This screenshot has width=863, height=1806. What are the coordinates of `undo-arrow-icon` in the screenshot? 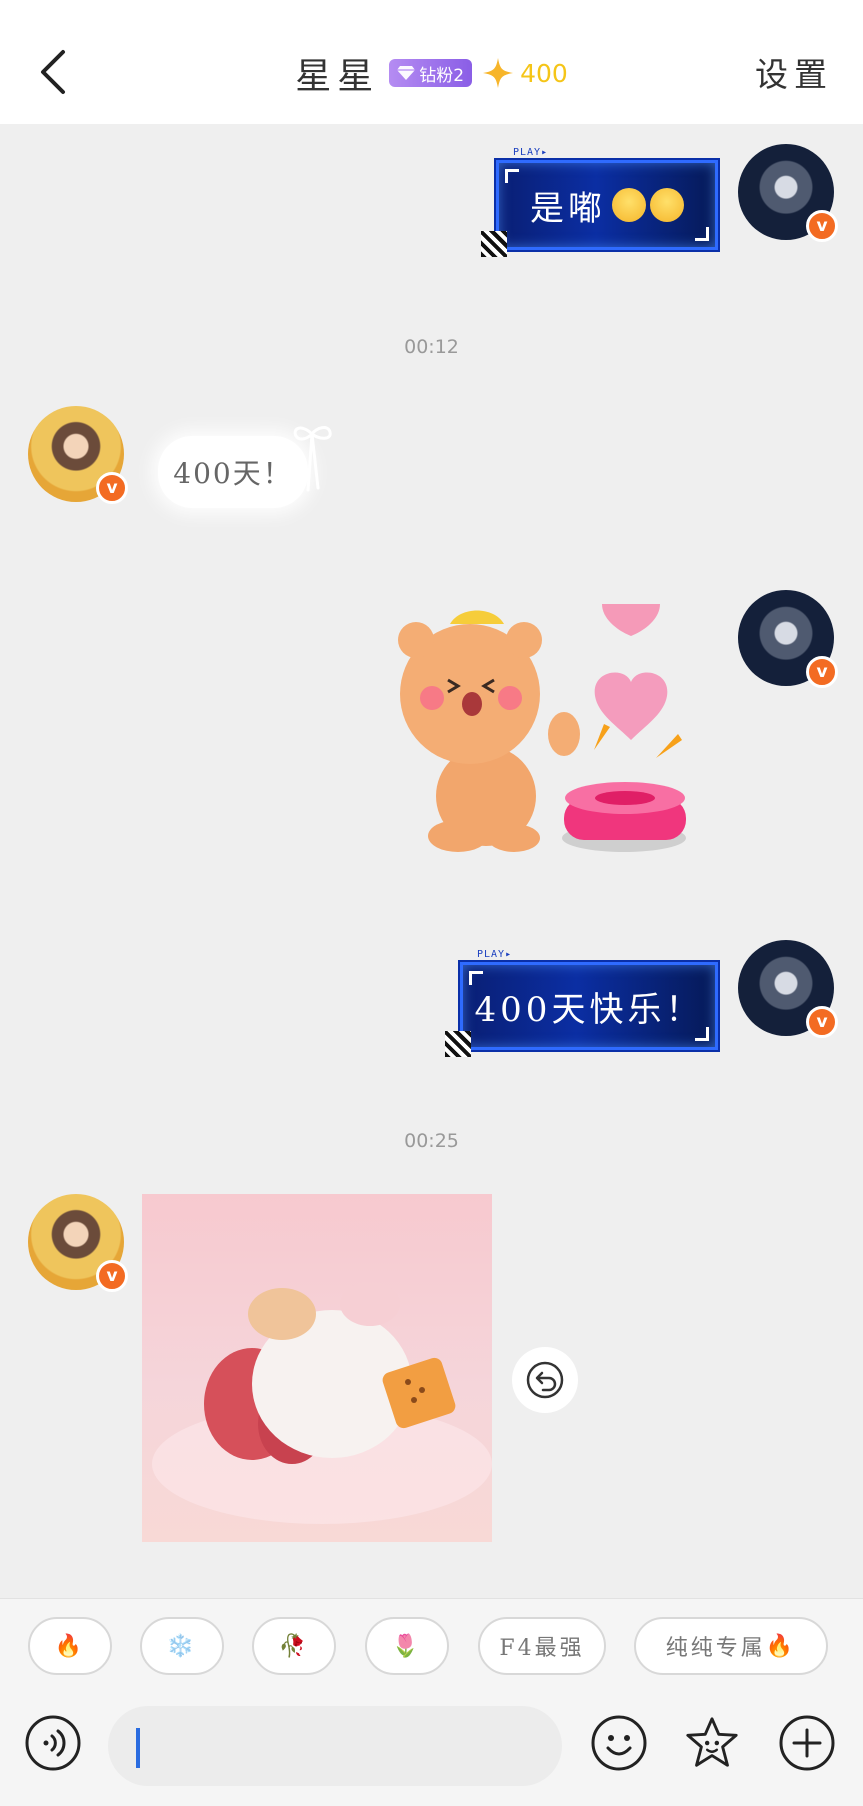 It's located at (545, 1380).